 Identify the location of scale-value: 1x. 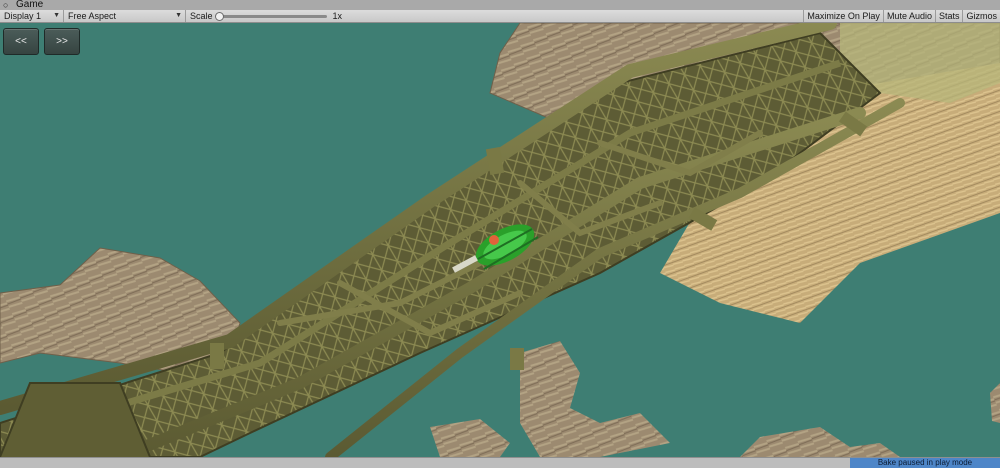
(337, 16).